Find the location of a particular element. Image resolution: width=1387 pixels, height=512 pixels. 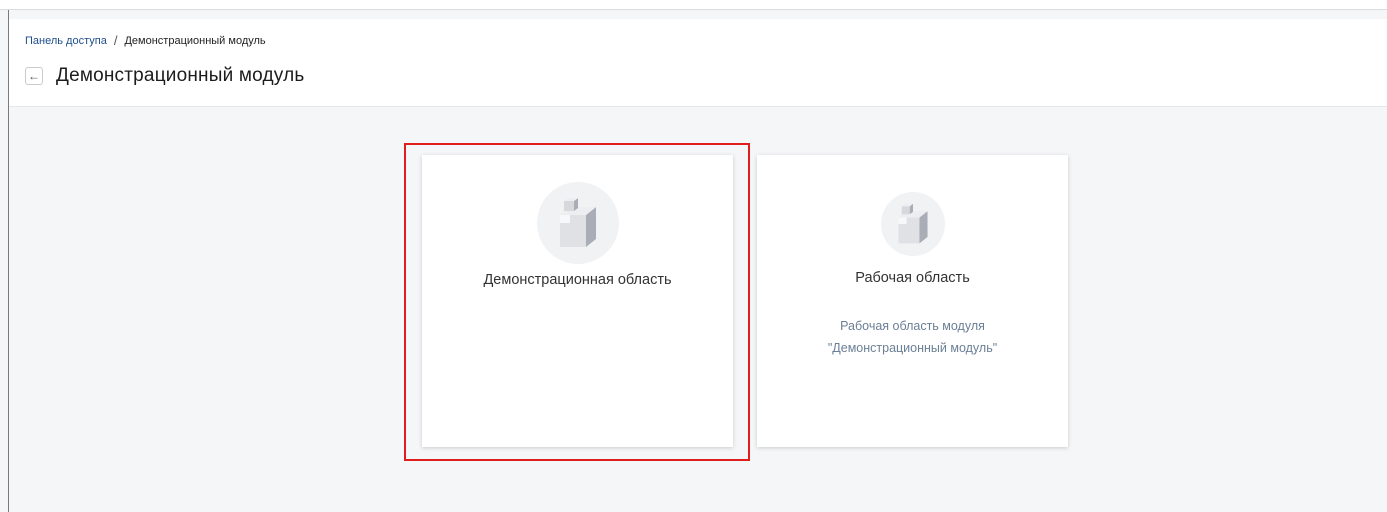

arrow-left-icon: ← is located at coordinates (34, 76).